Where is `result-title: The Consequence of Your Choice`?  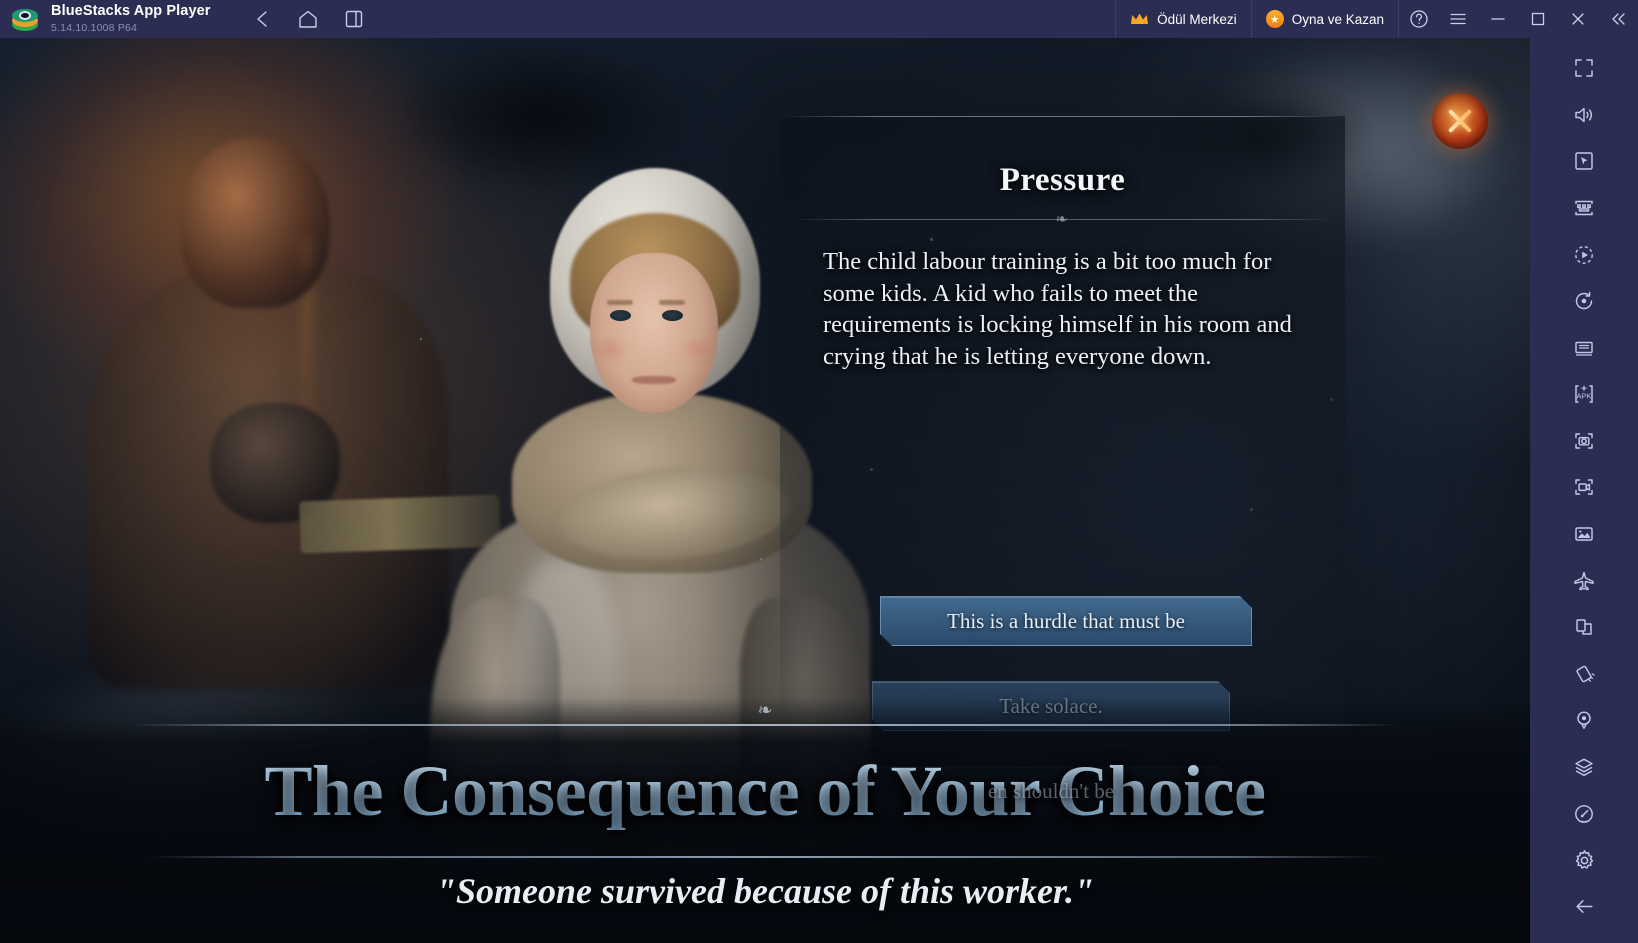 result-title: The Consequence of Your Choice is located at coordinates (765, 791).